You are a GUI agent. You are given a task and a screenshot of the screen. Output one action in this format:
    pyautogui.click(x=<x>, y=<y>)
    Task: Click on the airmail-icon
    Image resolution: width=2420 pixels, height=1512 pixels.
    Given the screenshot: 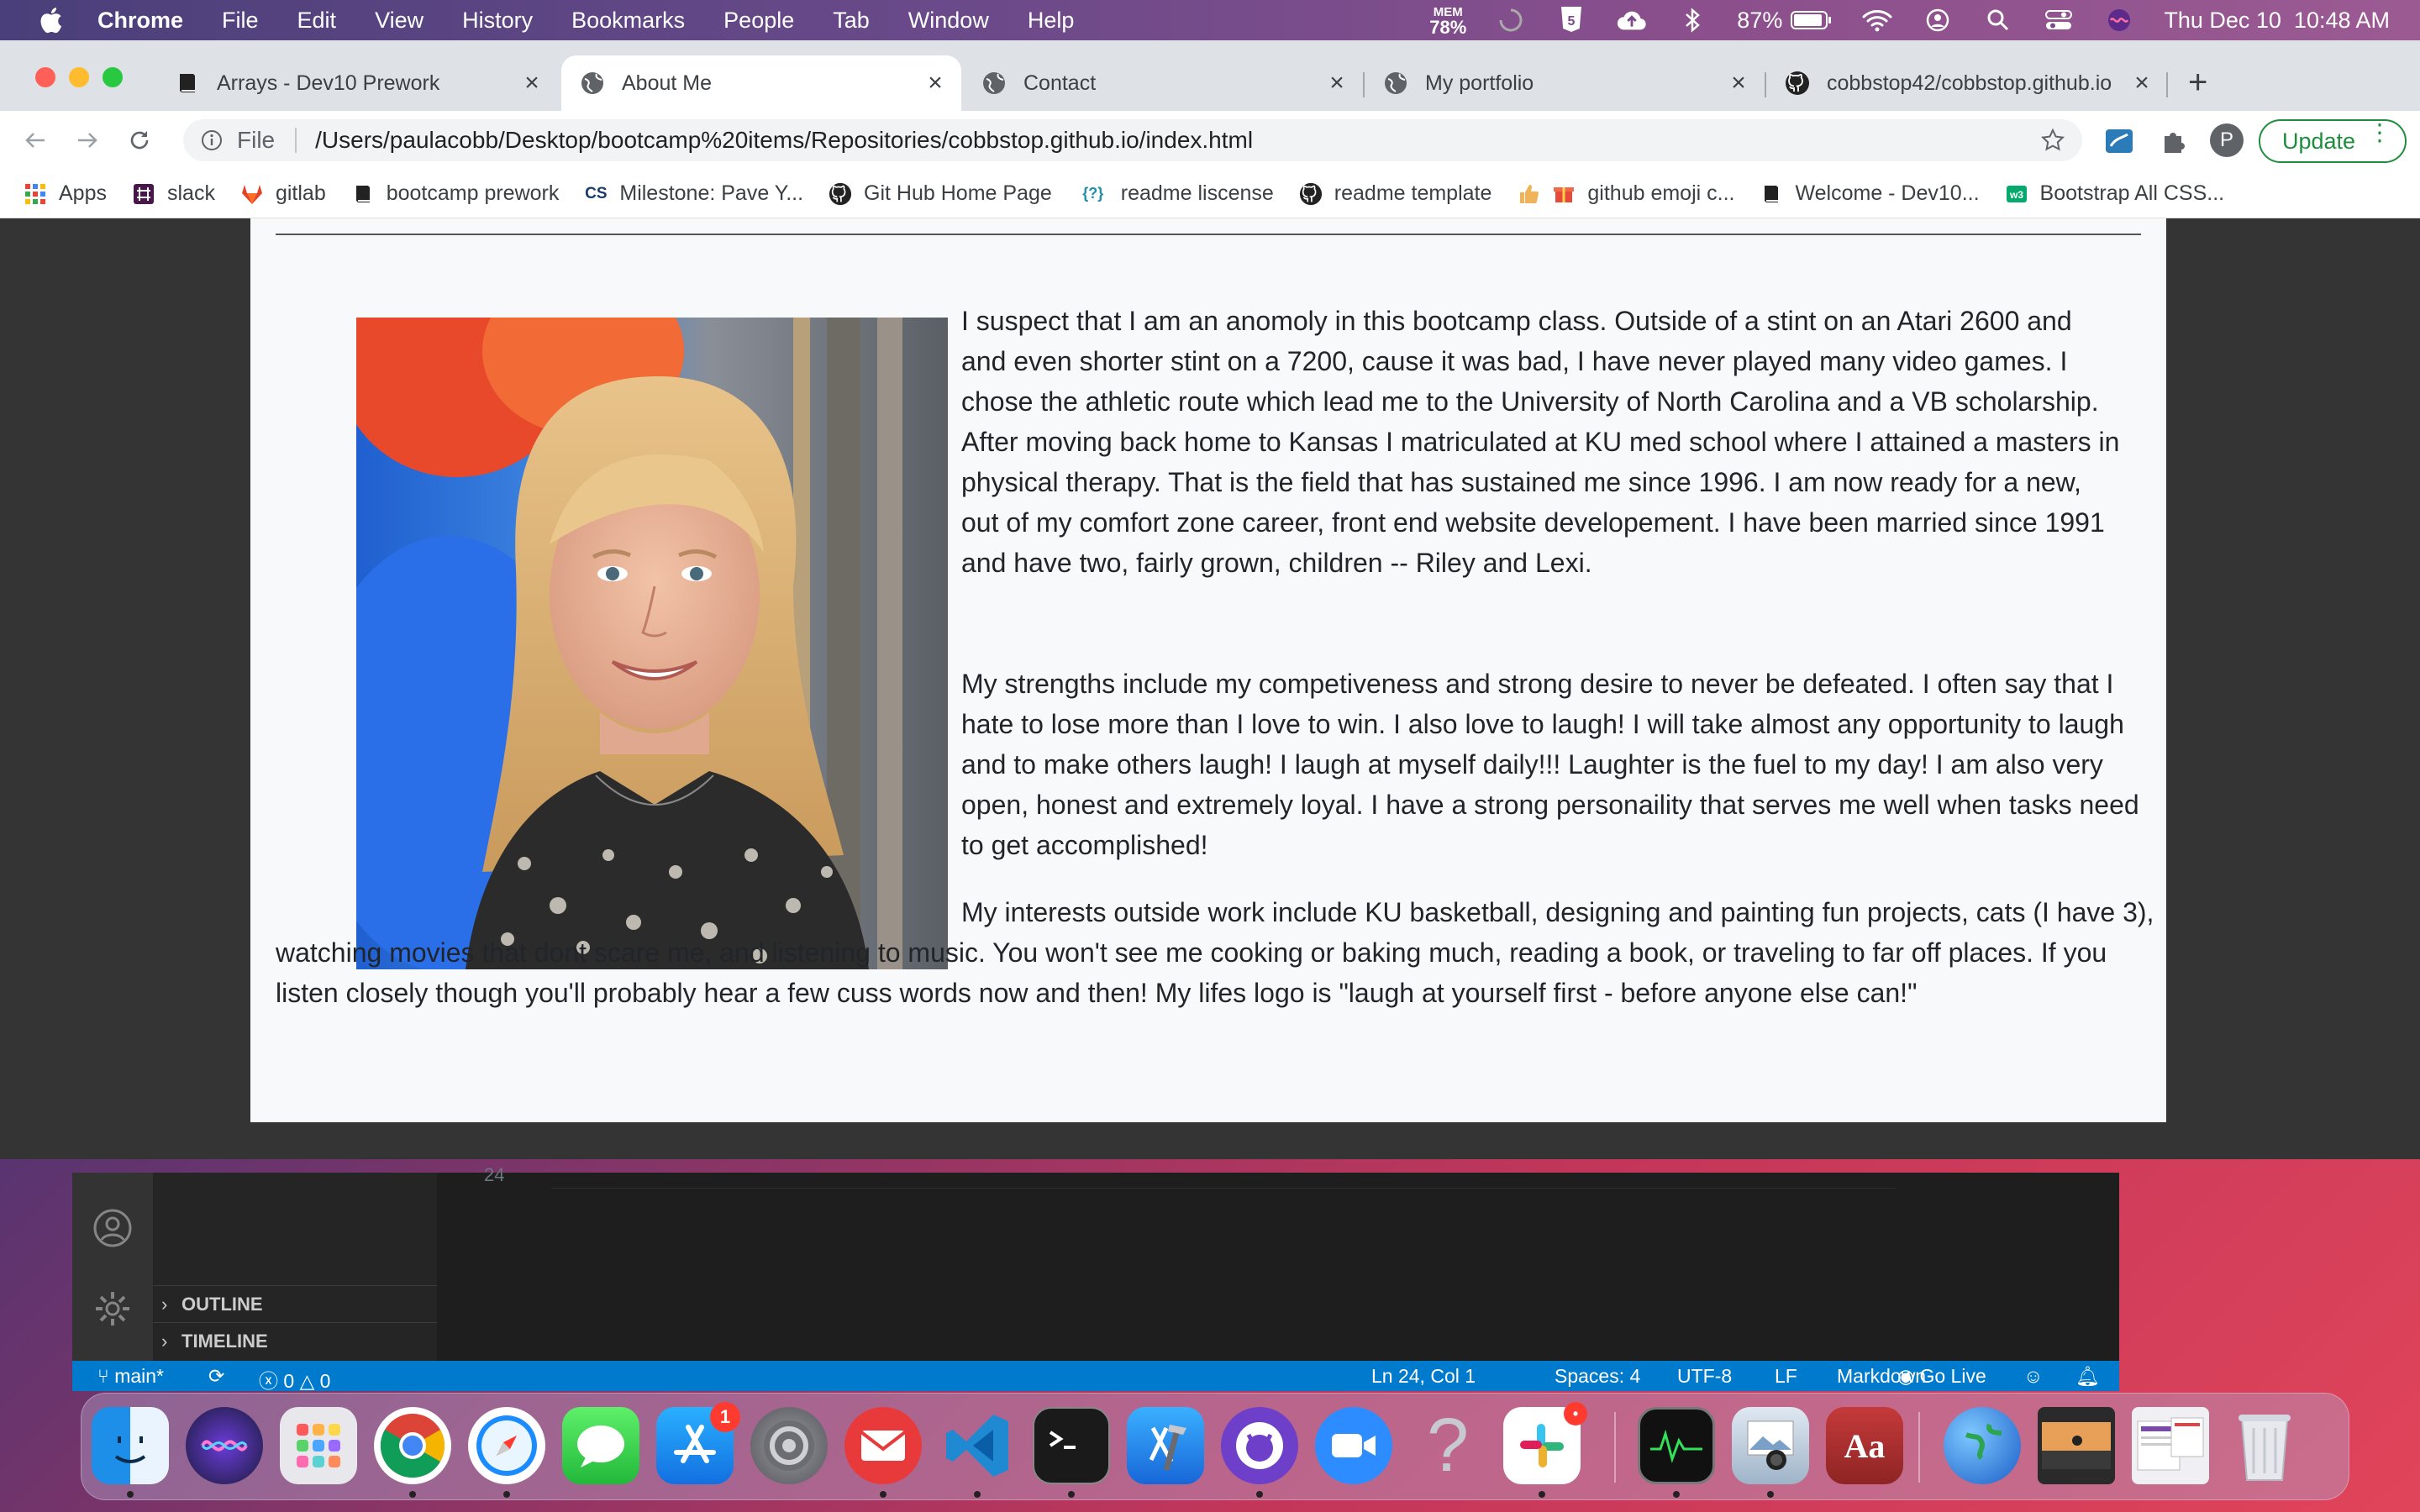 What is the action you would take?
    pyautogui.click(x=883, y=1445)
    